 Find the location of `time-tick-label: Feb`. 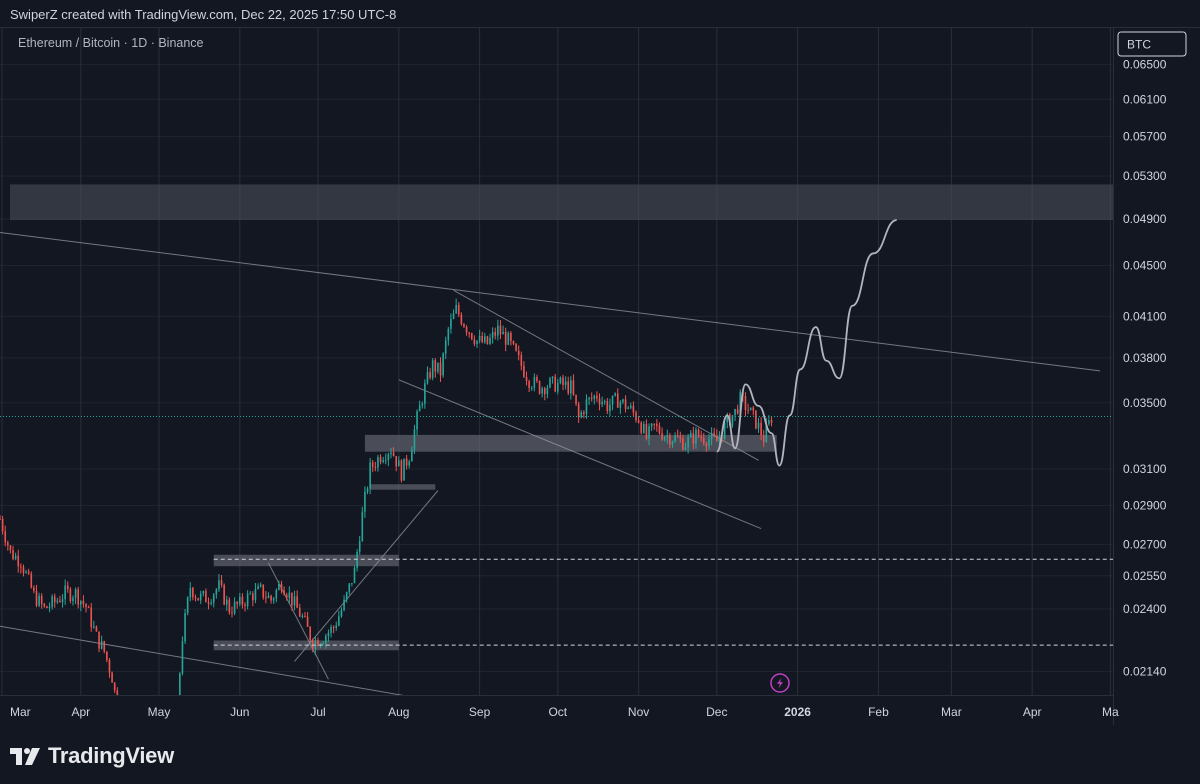

time-tick-label: Feb is located at coordinates (878, 712).